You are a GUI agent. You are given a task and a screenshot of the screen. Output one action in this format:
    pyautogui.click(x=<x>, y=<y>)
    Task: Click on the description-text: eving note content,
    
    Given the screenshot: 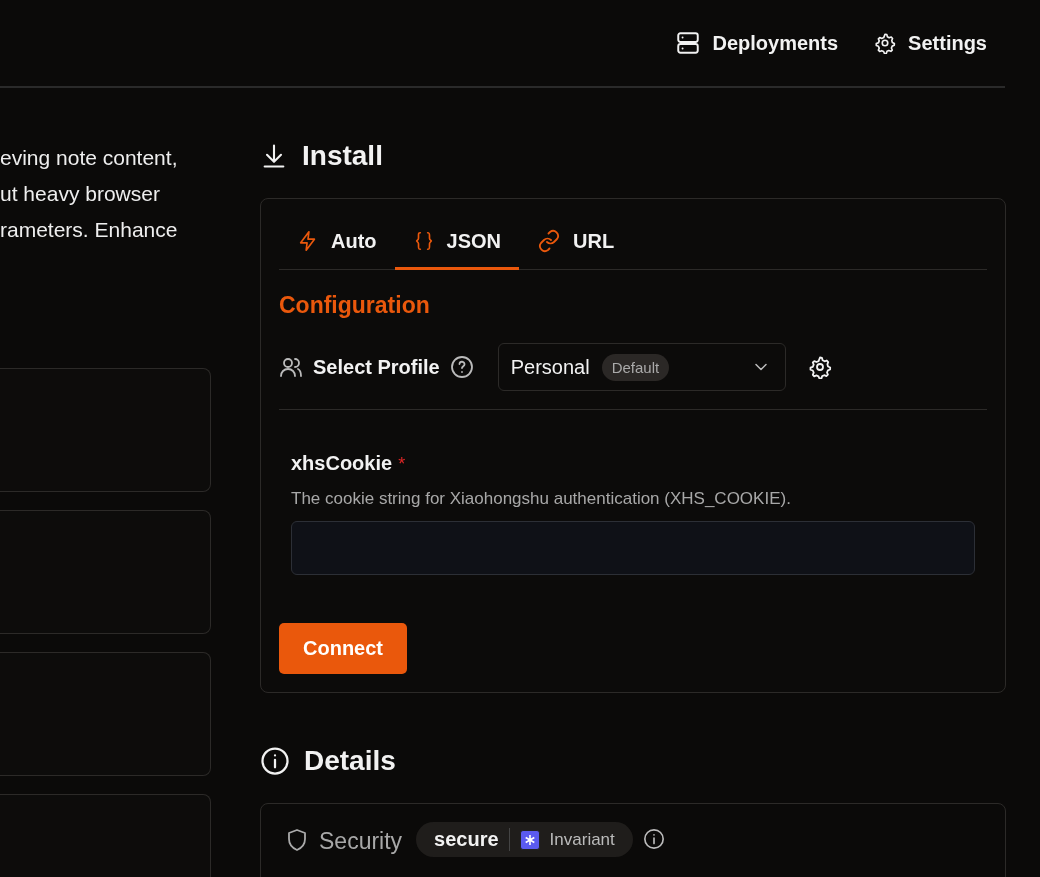 What is the action you would take?
    pyautogui.click(x=89, y=158)
    